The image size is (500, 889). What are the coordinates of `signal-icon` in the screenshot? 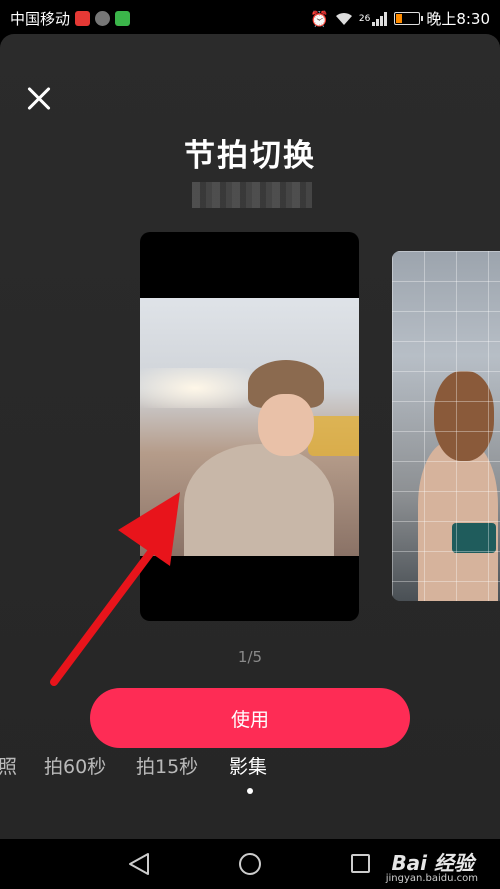 It's located at (380, 18).